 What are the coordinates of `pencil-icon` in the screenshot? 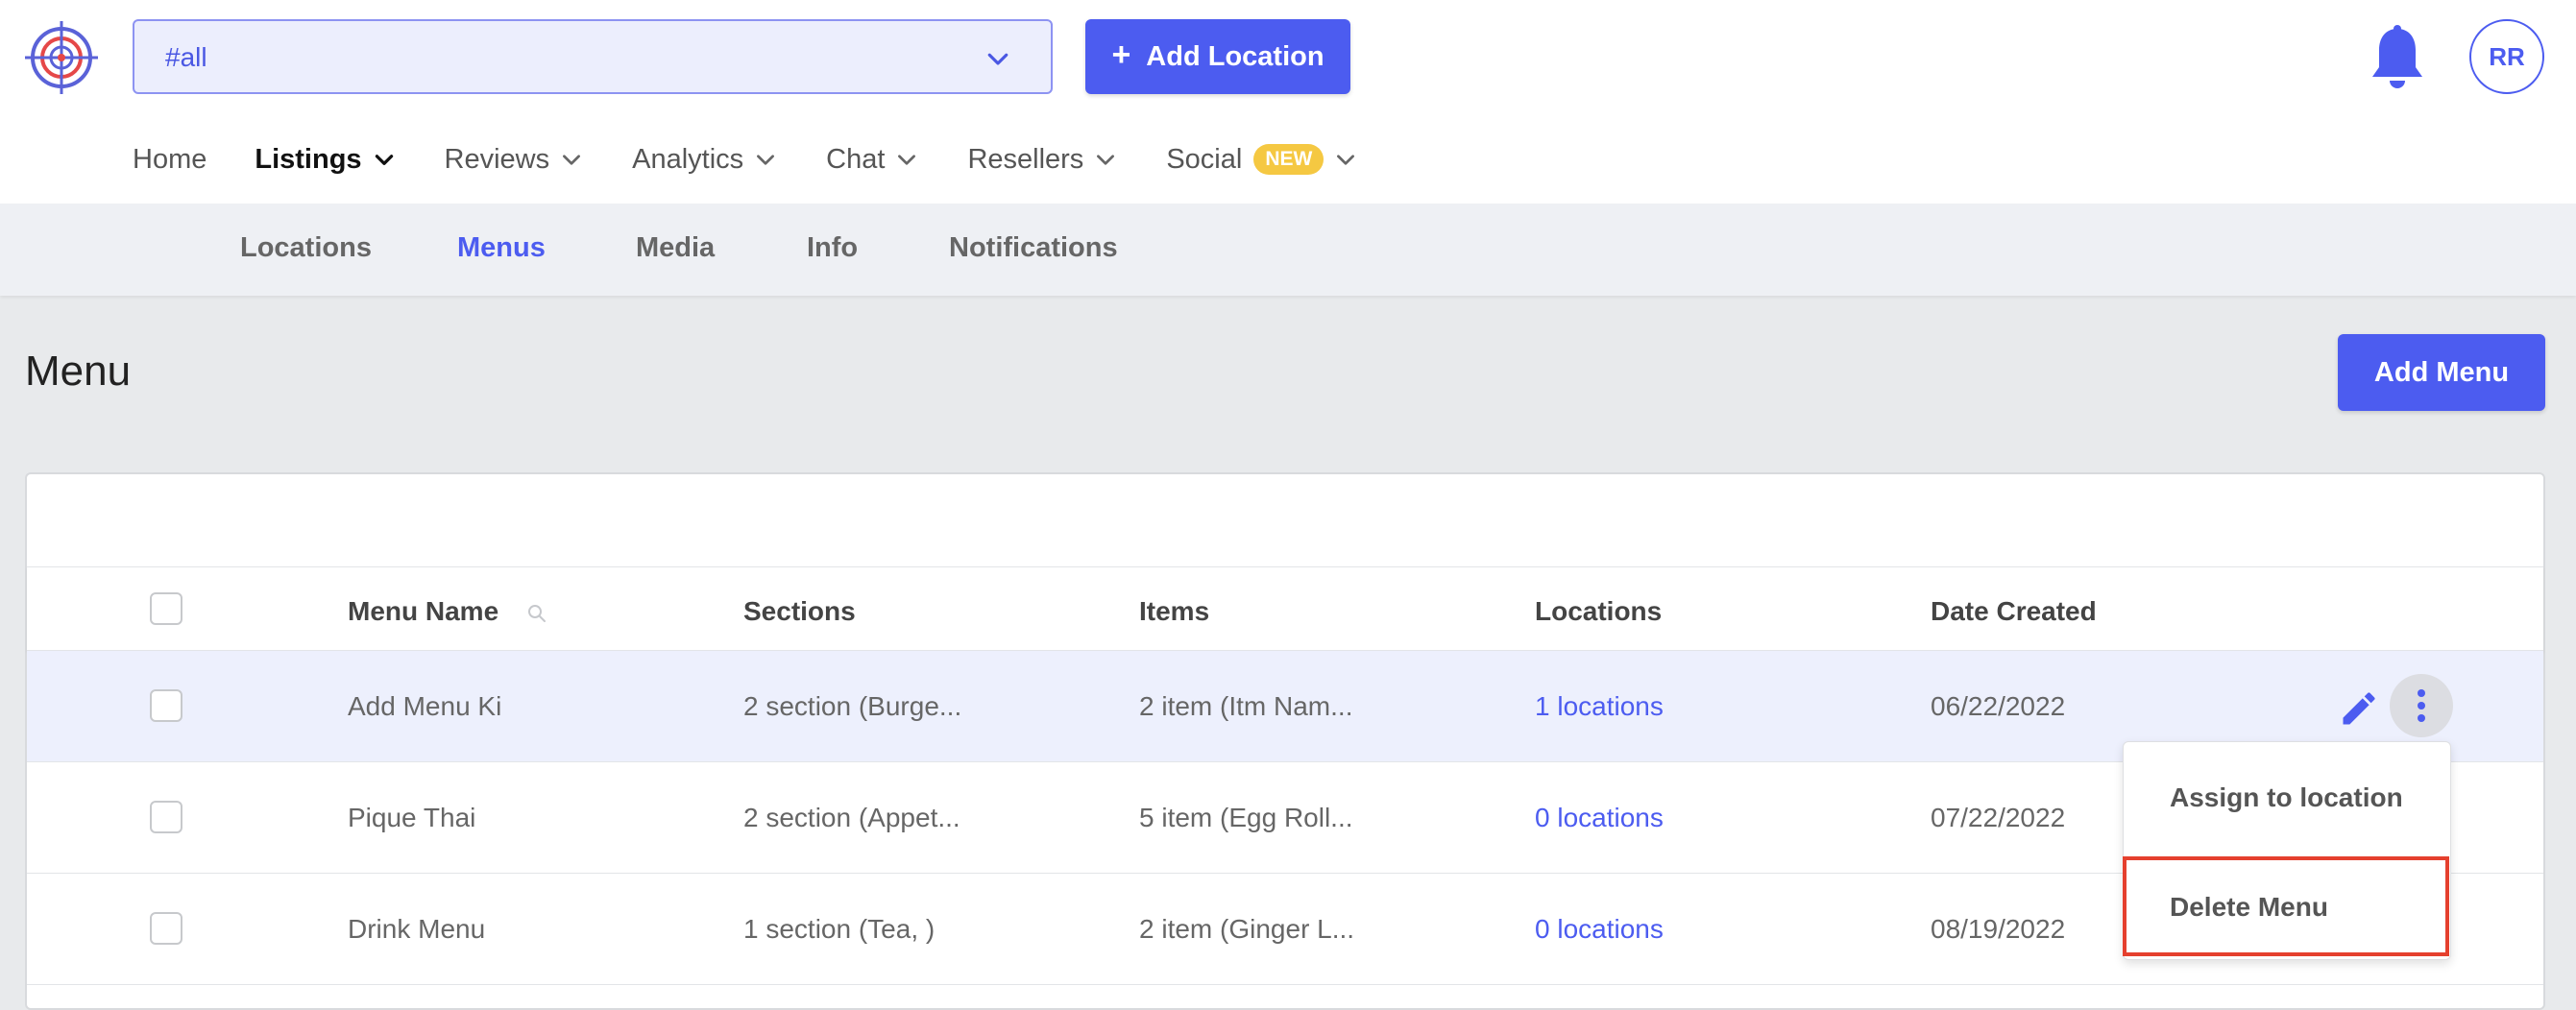 It's located at (2359, 708).